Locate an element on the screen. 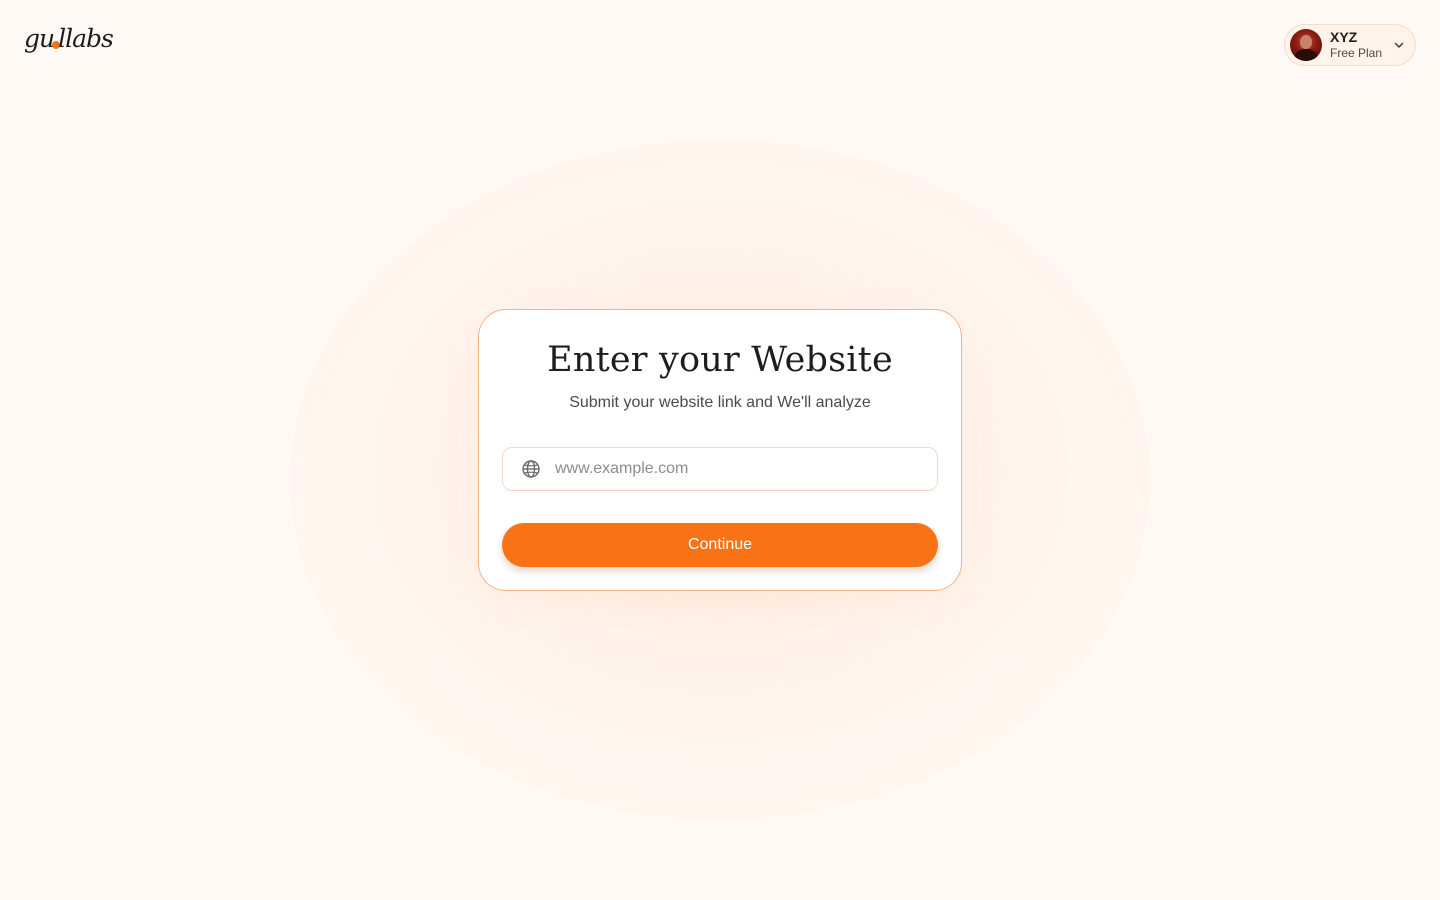  user-name: XYZ is located at coordinates (1344, 36).